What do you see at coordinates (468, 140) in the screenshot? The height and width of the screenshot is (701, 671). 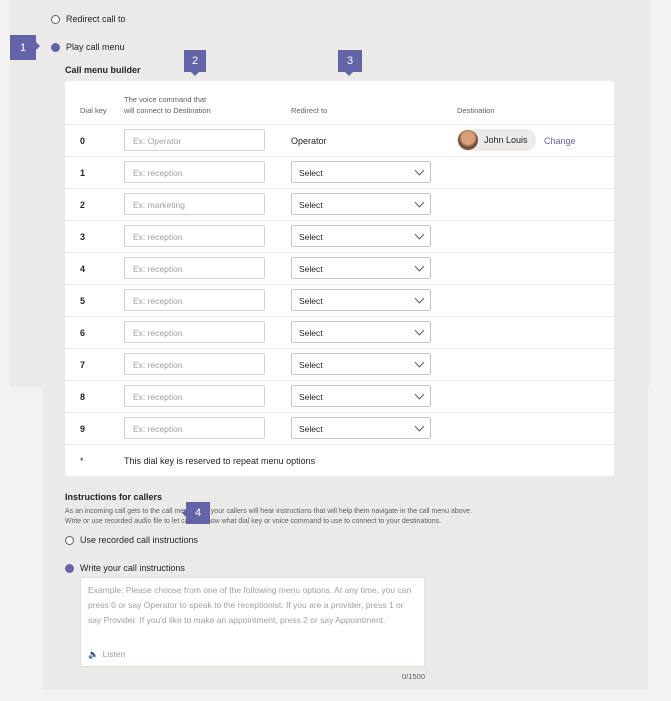 I see `avatar` at bounding box center [468, 140].